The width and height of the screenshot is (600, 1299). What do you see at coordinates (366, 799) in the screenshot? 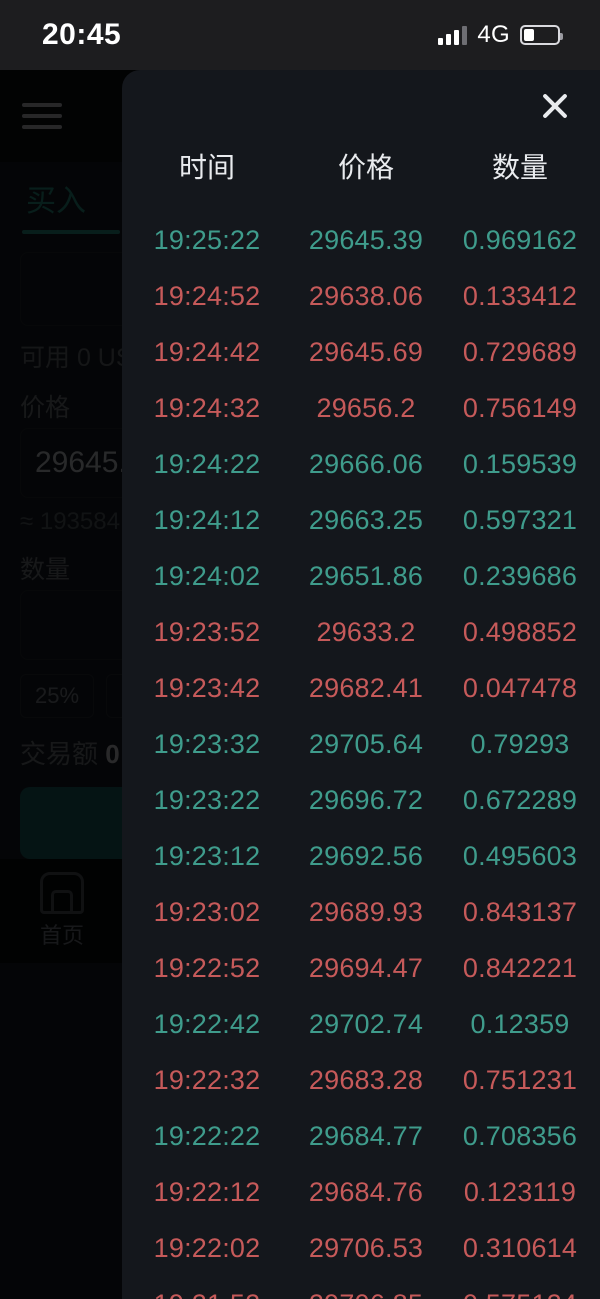
I see `trade-price: 29696.72` at bounding box center [366, 799].